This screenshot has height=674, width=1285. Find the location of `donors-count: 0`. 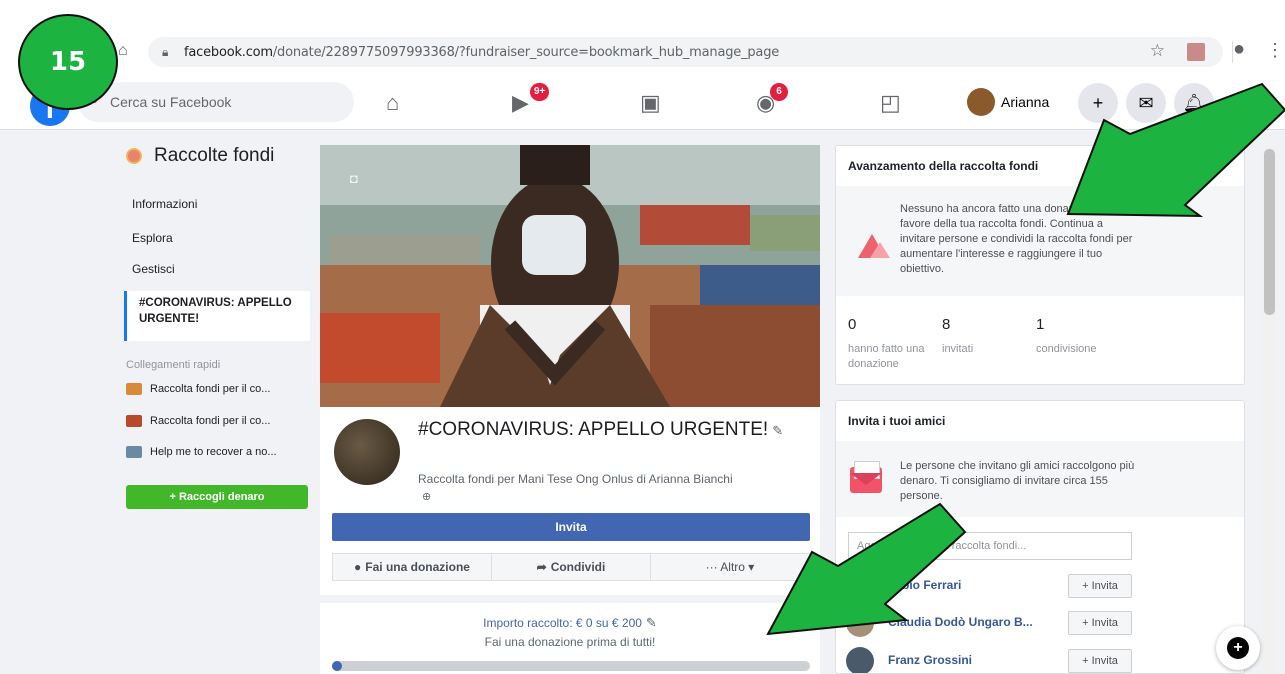

donors-count: 0 is located at coordinates (852, 324).